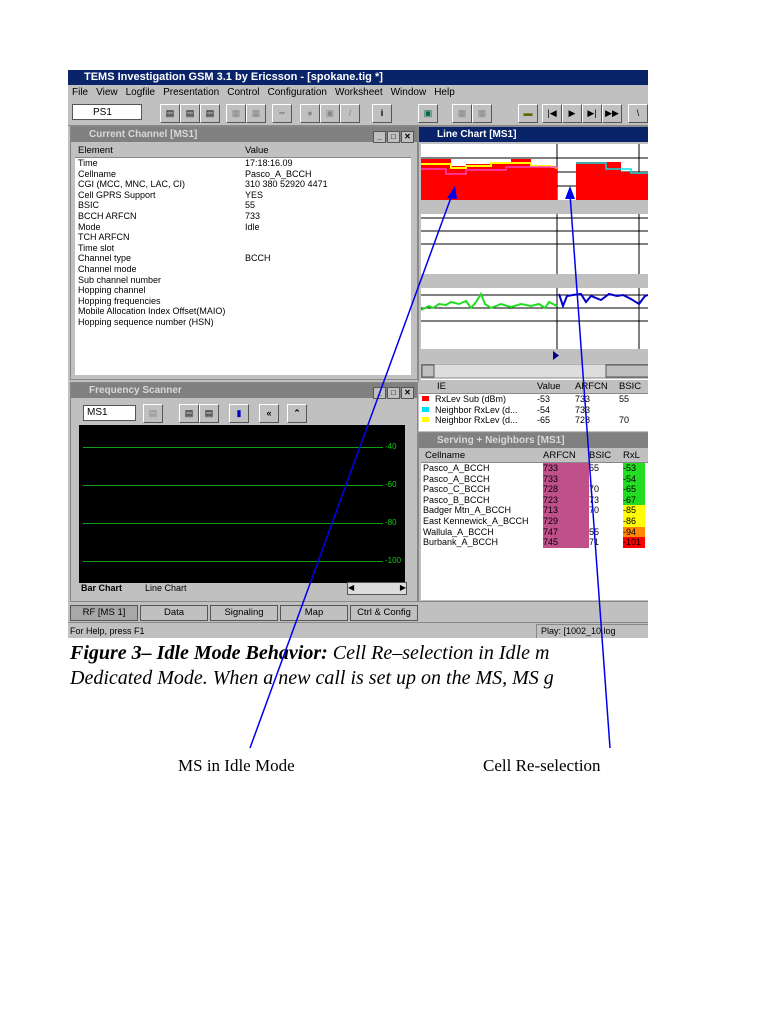 The height and width of the screenshot is (1024, 768). What do you see at coordinates (534, 521) in the screenshot?
I see `table-row: East Kennewick_A_BCCH 729 -86` at bounding box center [534, 521].